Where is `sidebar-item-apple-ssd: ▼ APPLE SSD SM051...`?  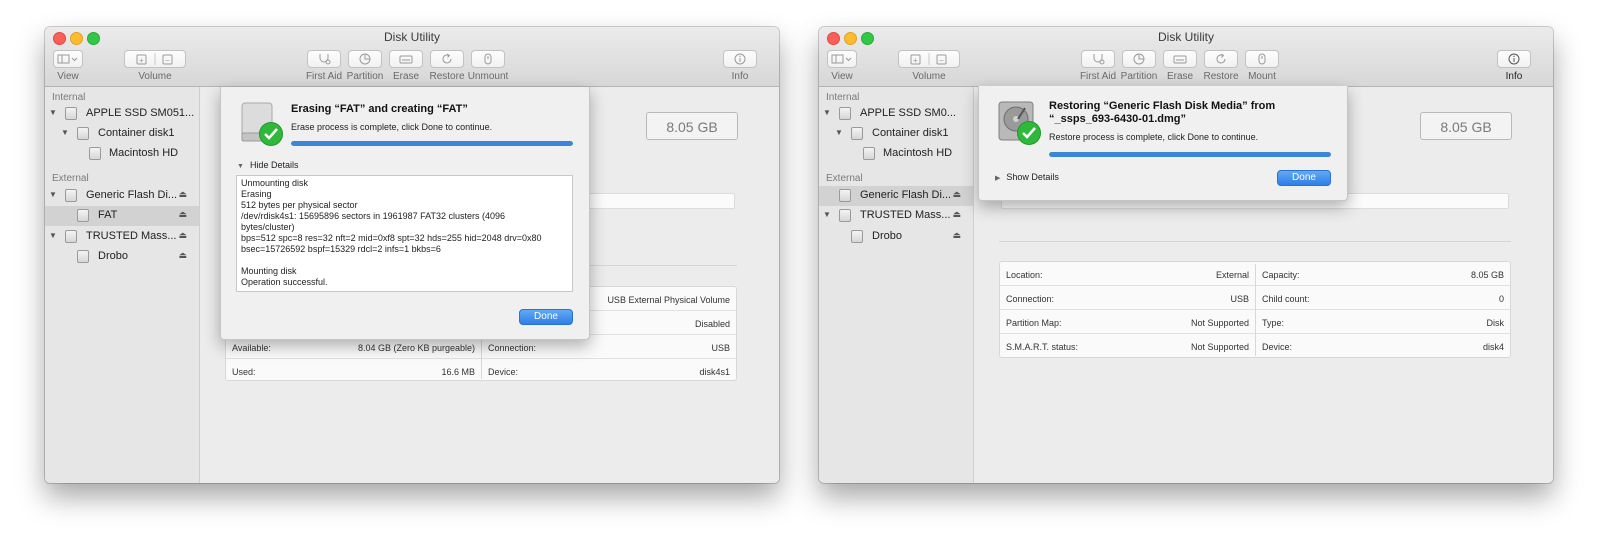
sidebar-item-apple-ssd: ▼ APPLE SSD SM051... is located at coordinates (122, 114).